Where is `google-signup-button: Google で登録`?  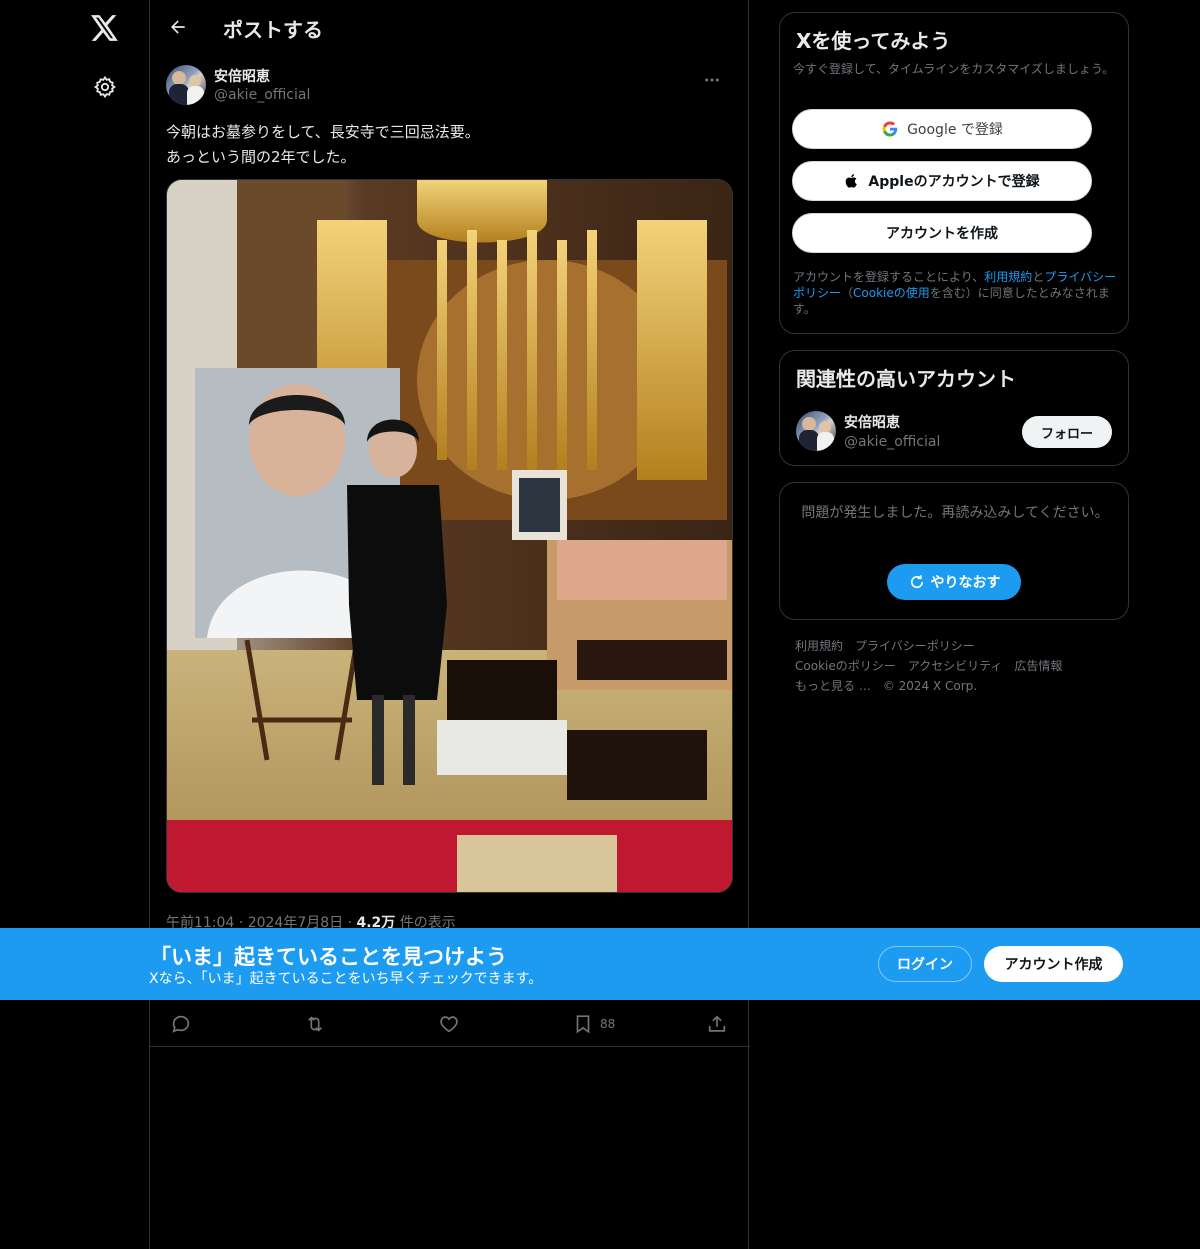 google-signup-button: Google で登録 is located at coordinates (942, 129).